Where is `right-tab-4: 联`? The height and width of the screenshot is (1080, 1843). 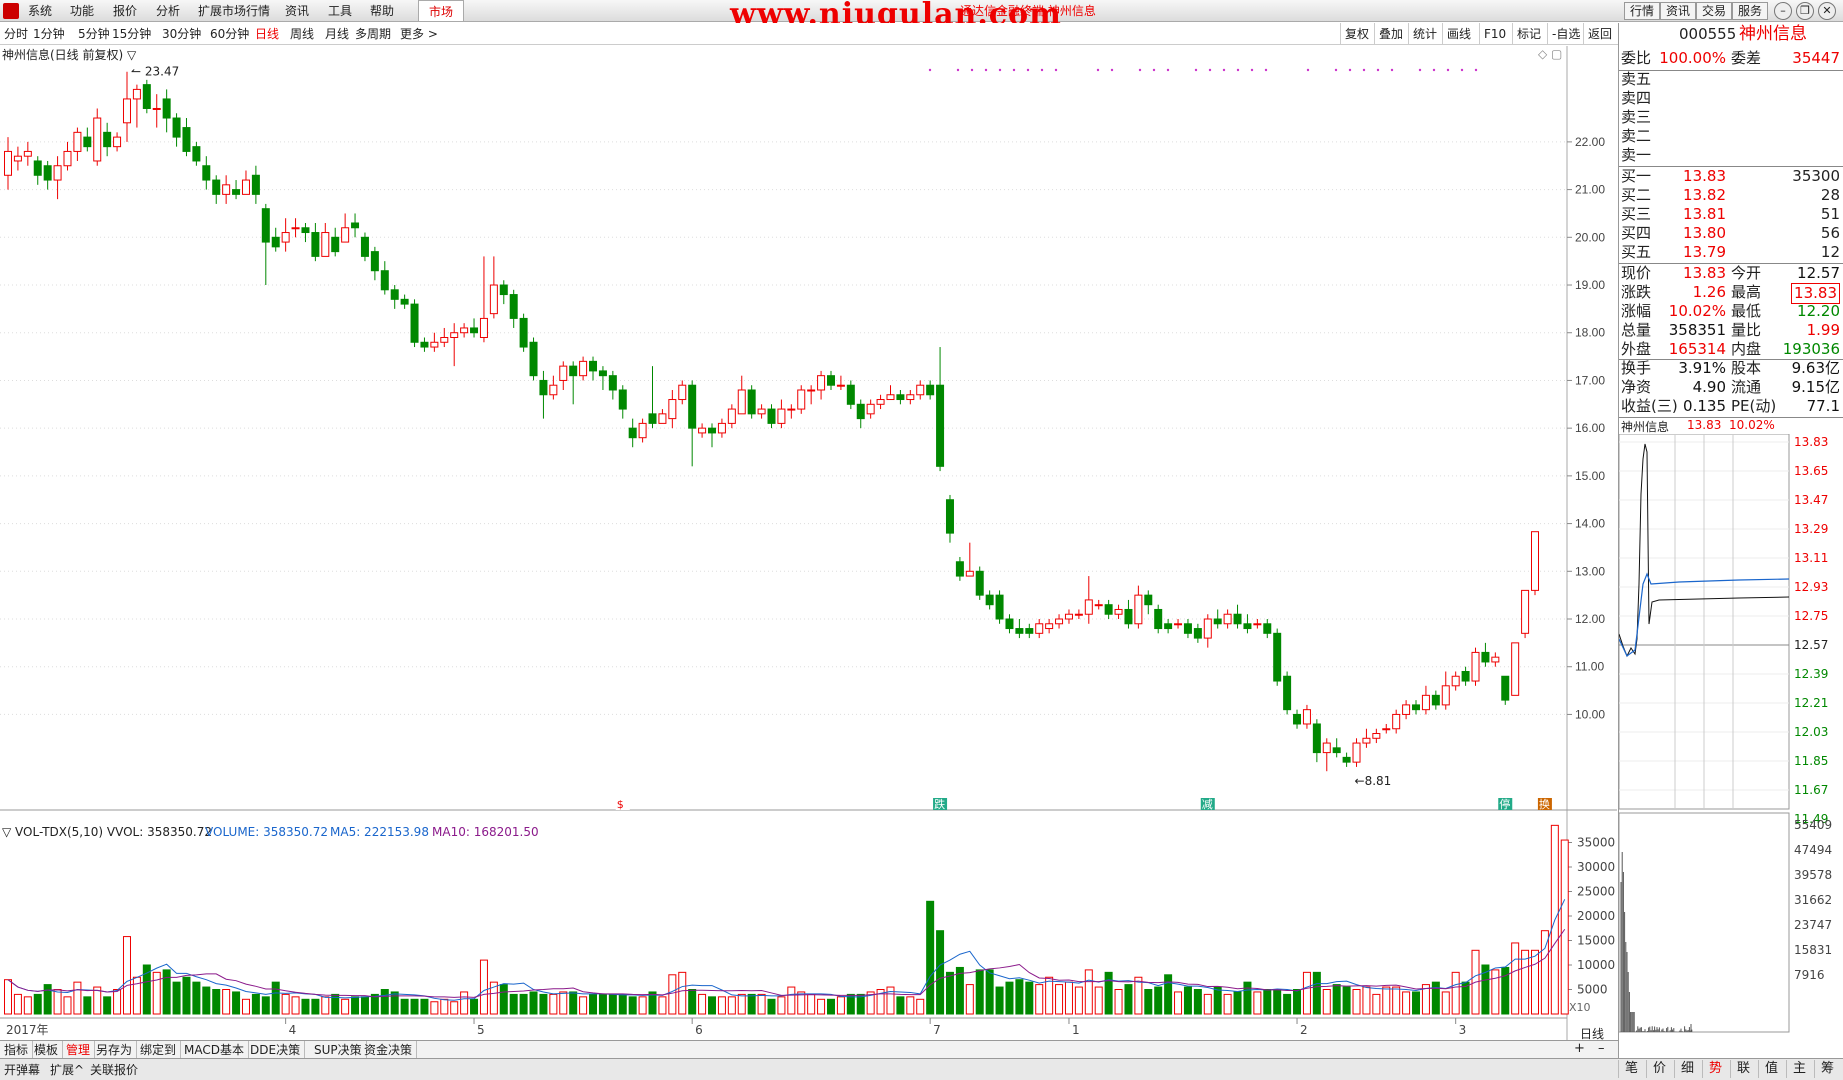 right-tab-4: 联 is located at coordinates (1743, 1069).